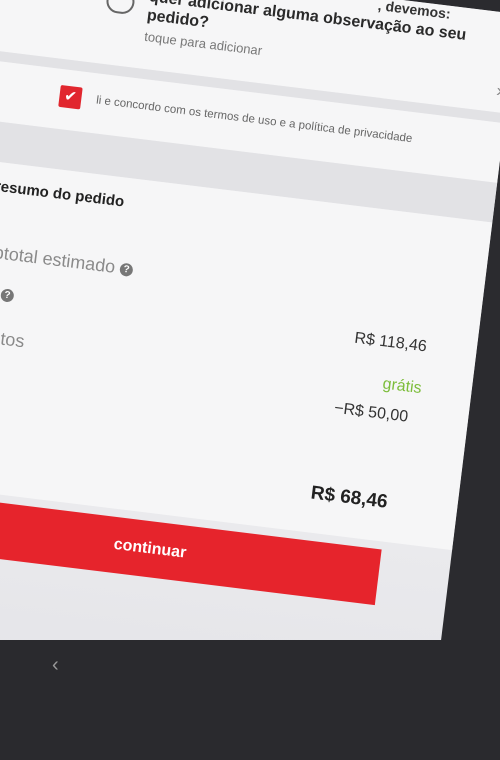 Image resolution: width=500 pixels, height=760 pixels. I want to click on chevron-right-icon: ›, so click(497, 91).